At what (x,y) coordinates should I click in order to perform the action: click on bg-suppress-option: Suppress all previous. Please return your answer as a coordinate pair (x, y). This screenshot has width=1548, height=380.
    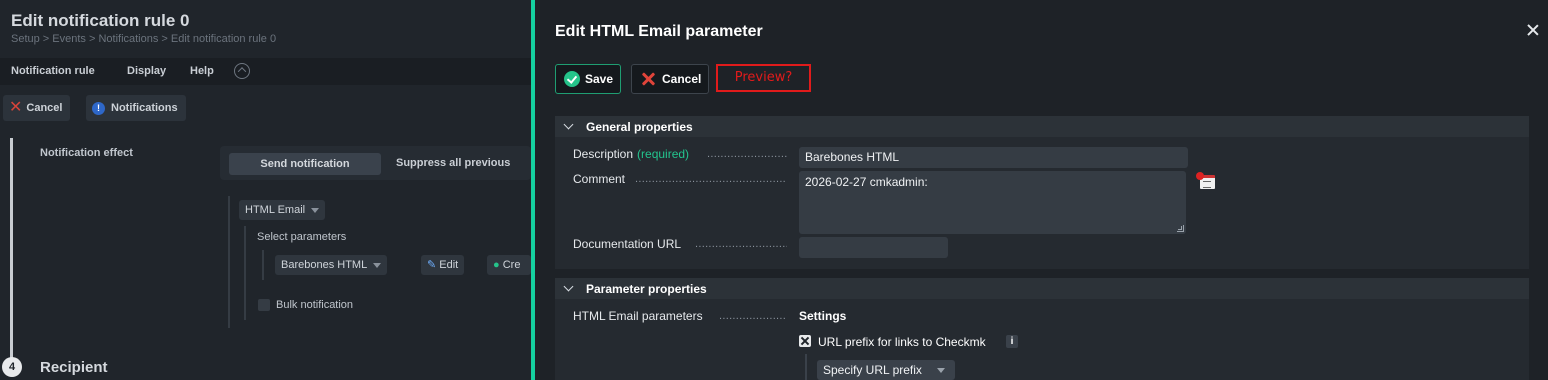
    Looking at the image, I should click on (453, 163).